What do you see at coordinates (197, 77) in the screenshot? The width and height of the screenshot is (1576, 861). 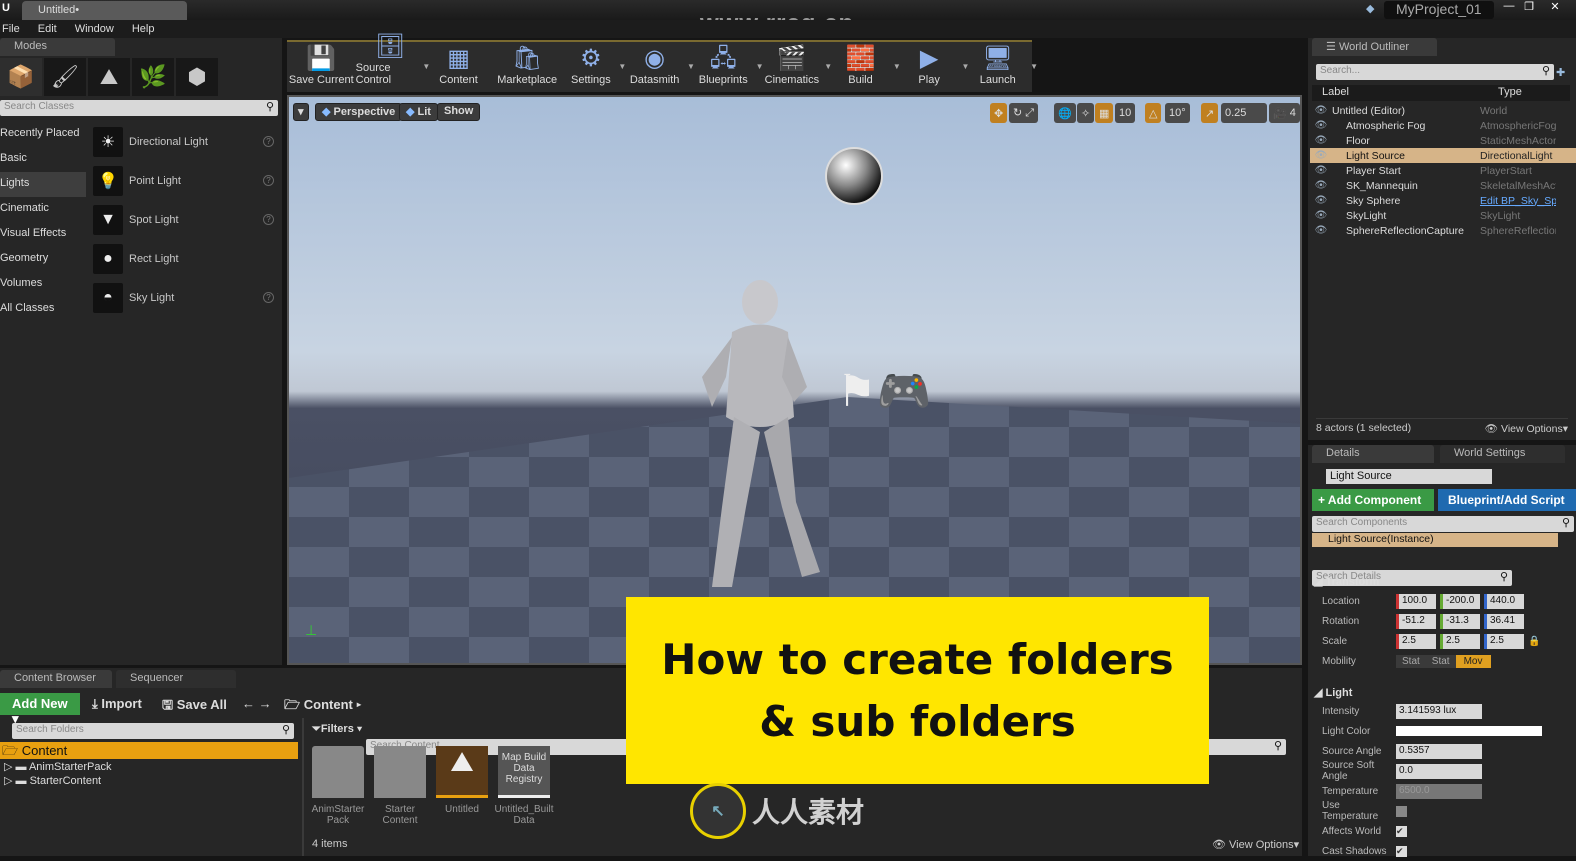 I see `geometry-mode-icon: ⬢` at bounding box center [197, 77].